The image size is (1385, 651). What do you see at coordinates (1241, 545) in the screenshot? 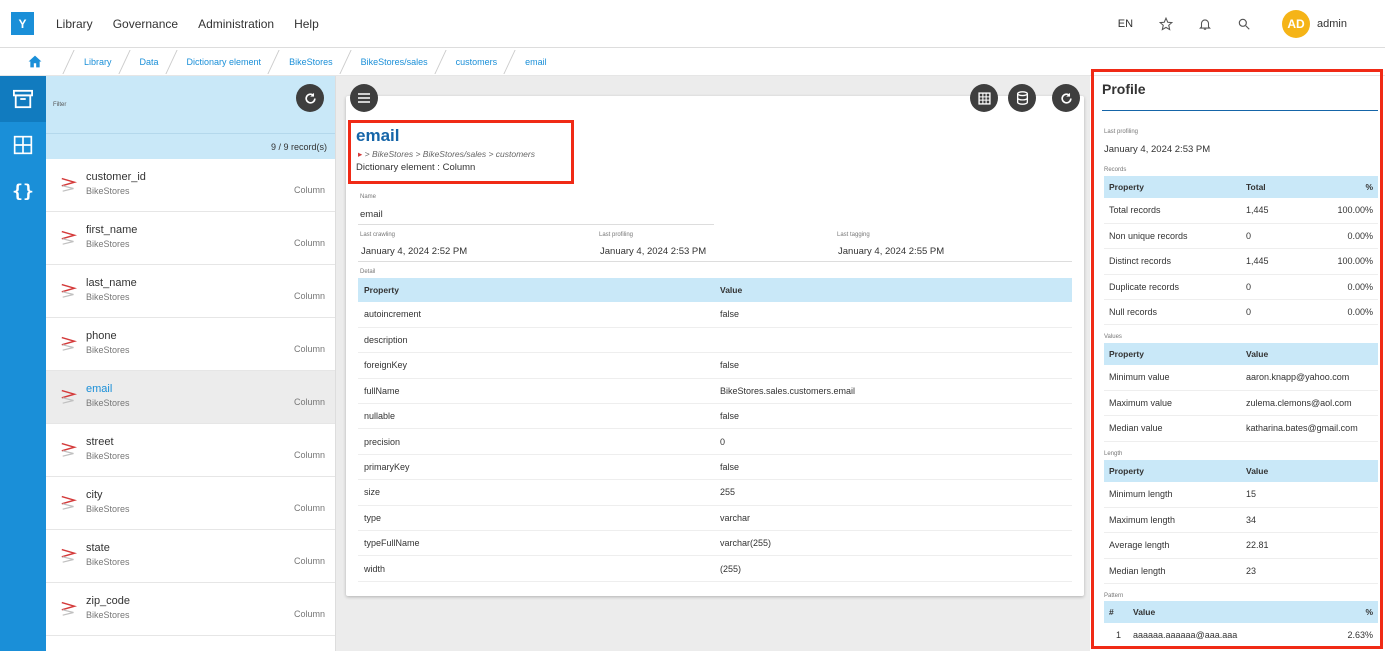
I see `length-table-row: Average length 22.81` at bounding box center [1241, 545].